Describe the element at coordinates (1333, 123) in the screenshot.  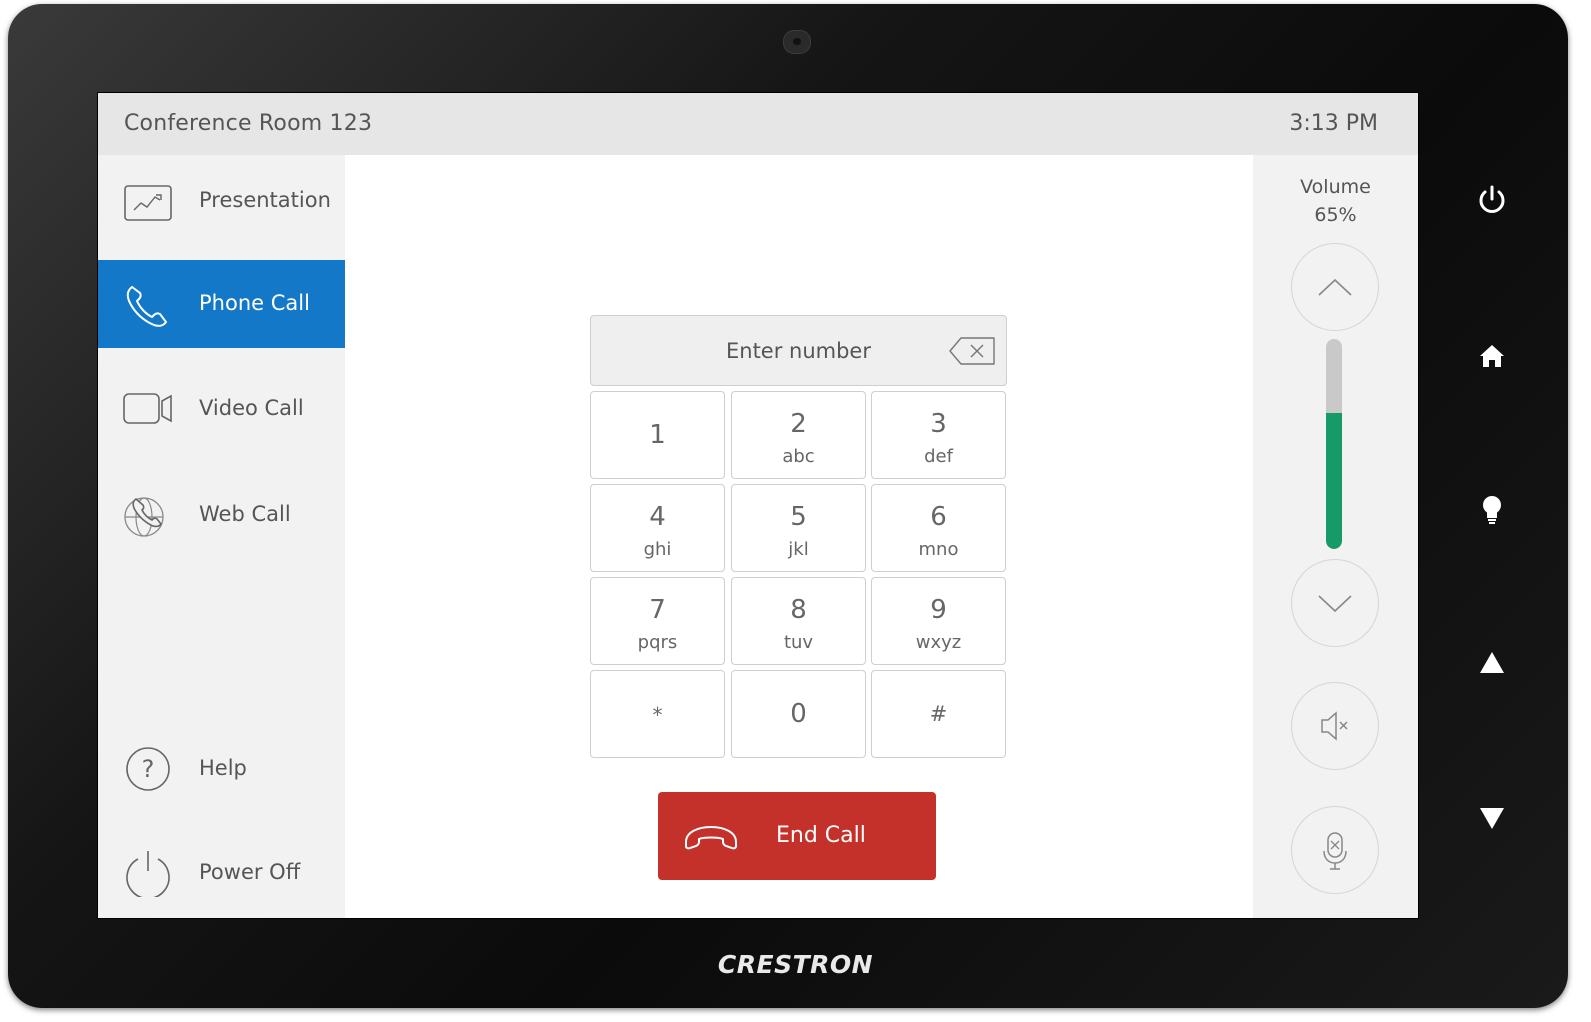
I see `clock: 3:13 PM` at that location.